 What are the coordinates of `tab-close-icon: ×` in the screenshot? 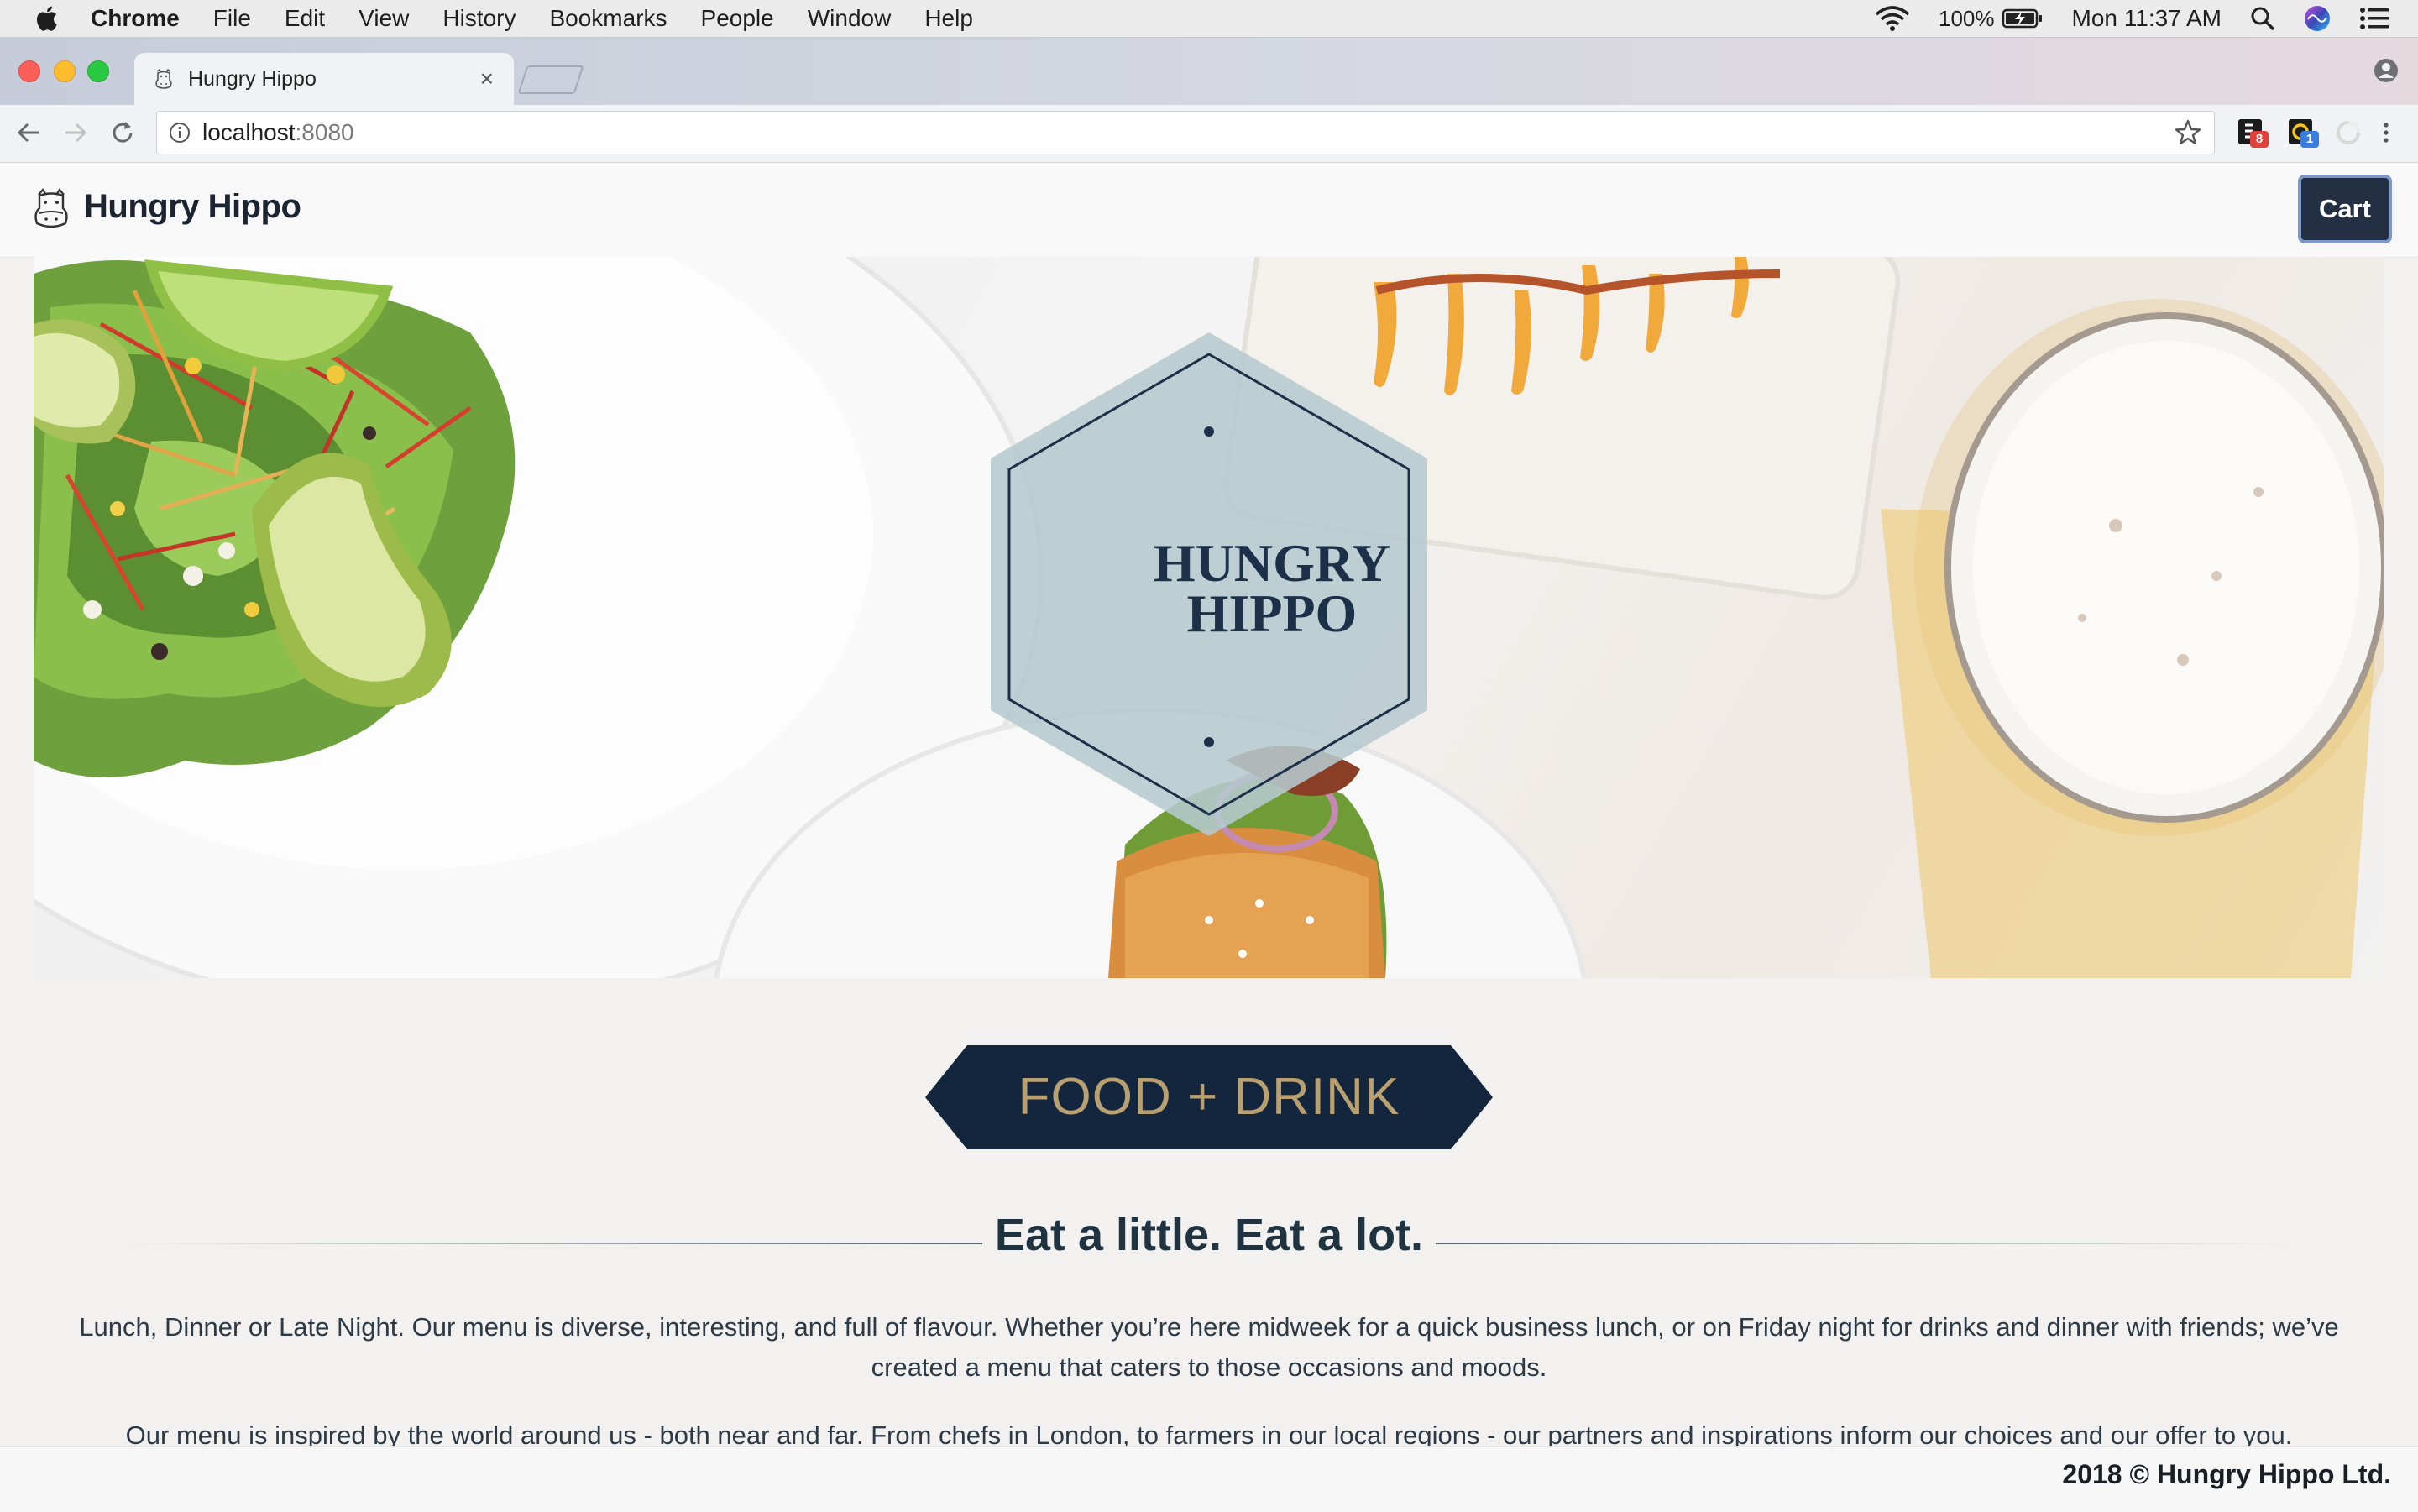 It's located at (487, 78).